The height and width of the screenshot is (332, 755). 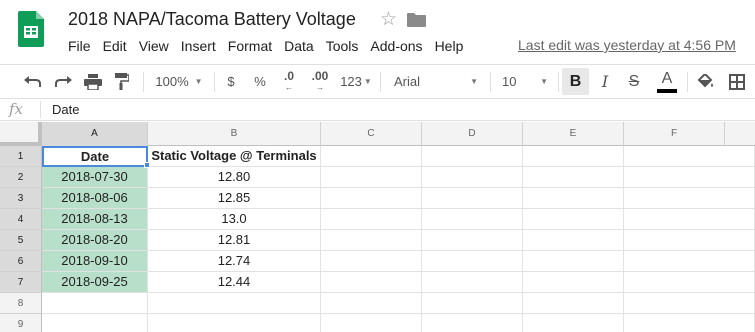 I want to click on cell-a9, so click(x=95, y=323).